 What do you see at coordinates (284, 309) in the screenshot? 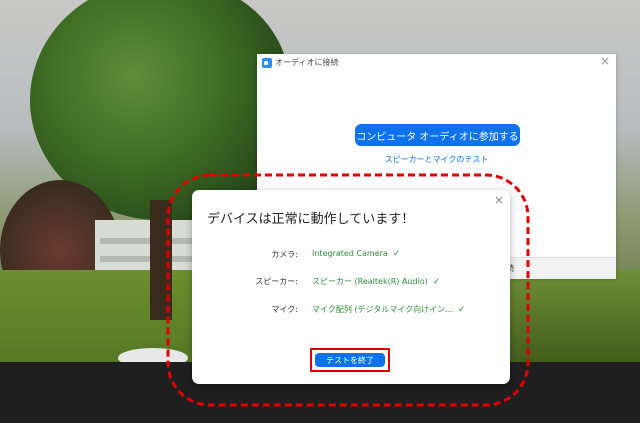
I see `mic-label: マイク:` at bounding box center [284, 309].